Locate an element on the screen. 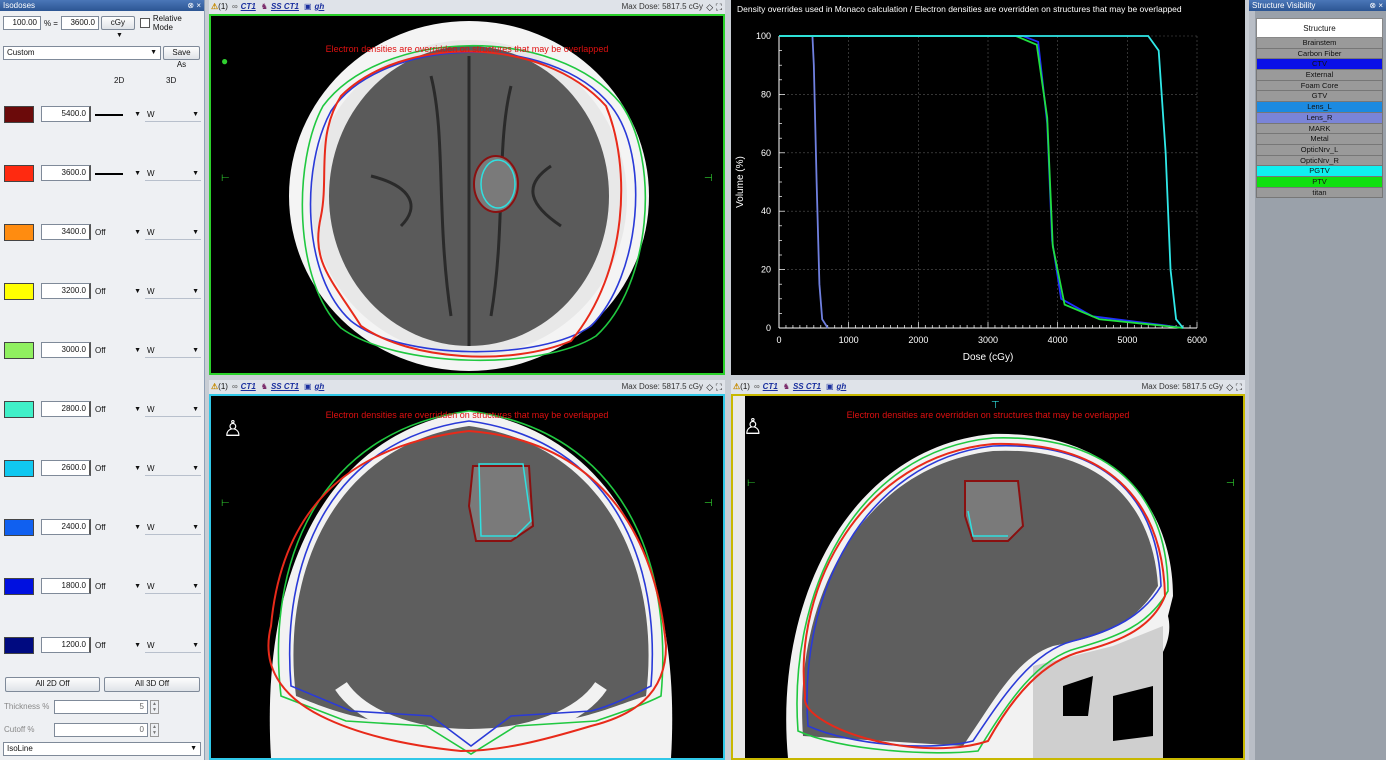  thickness-spinner: ▲ ▼ is located at coordinates (154, 707).